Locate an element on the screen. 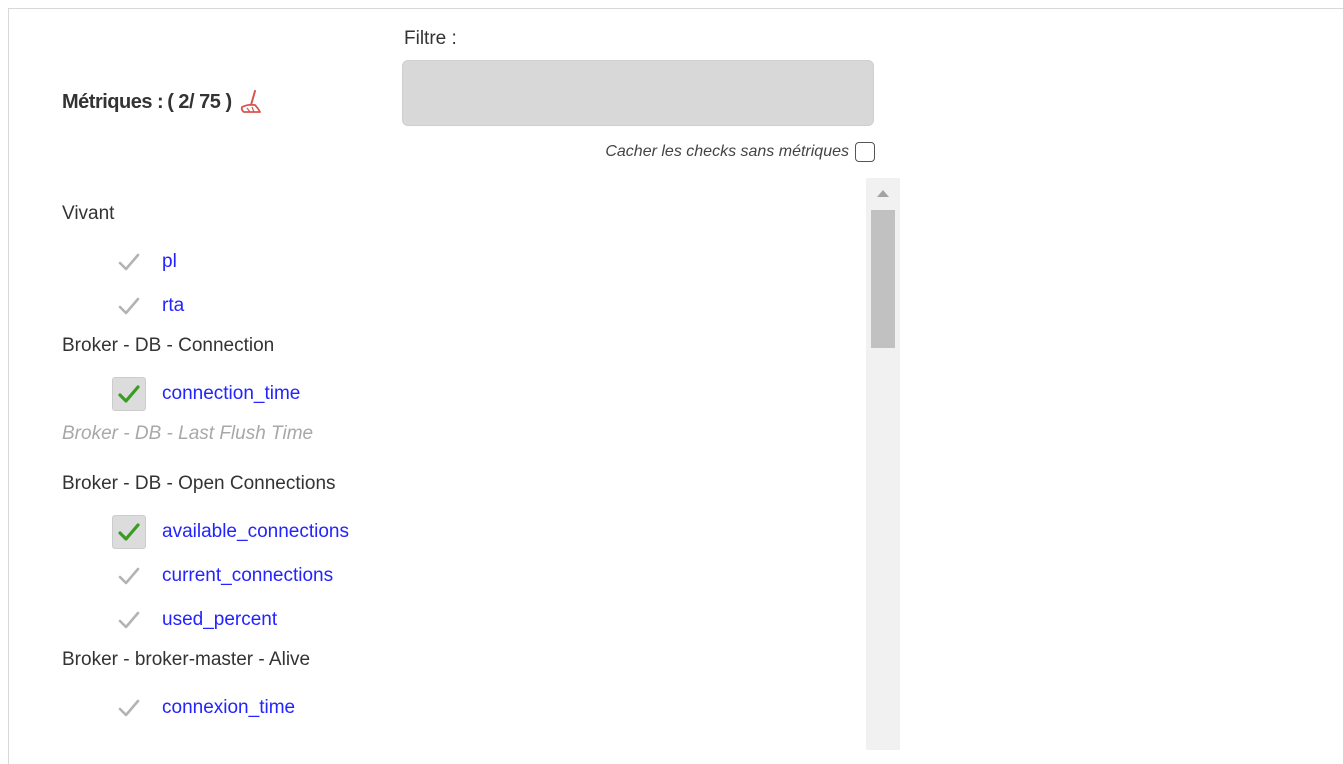  metric-label: connexion_time is located at coordinates (228, 708).